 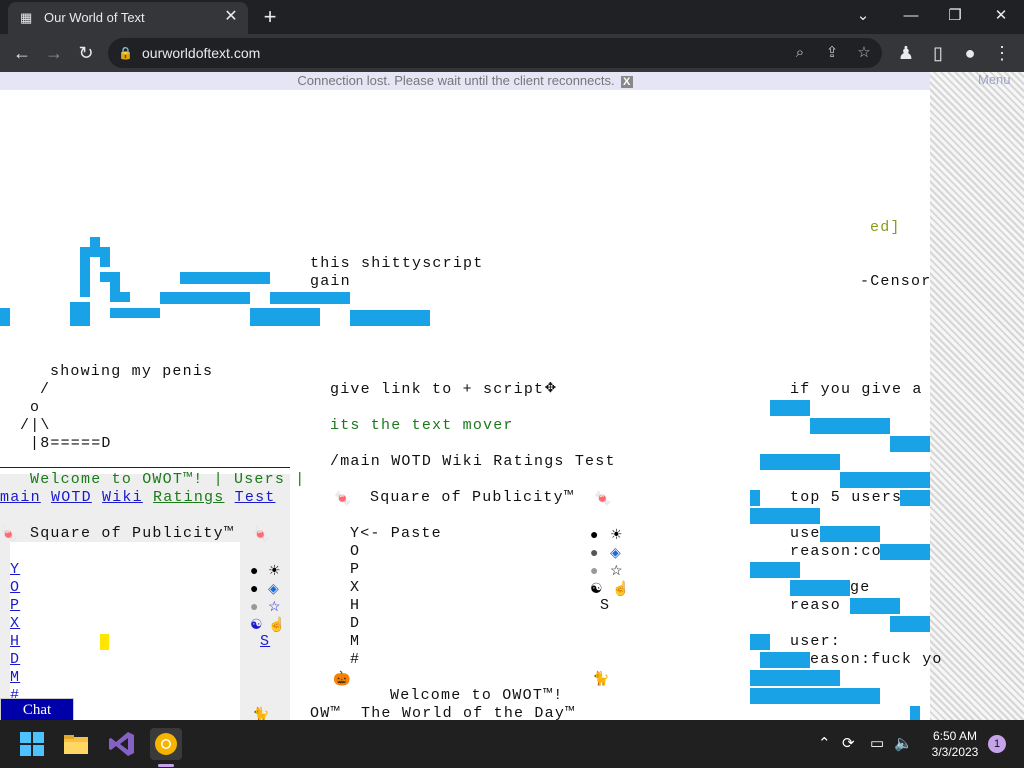 I want to click on column-letter: H, so click(x=355, y=605).